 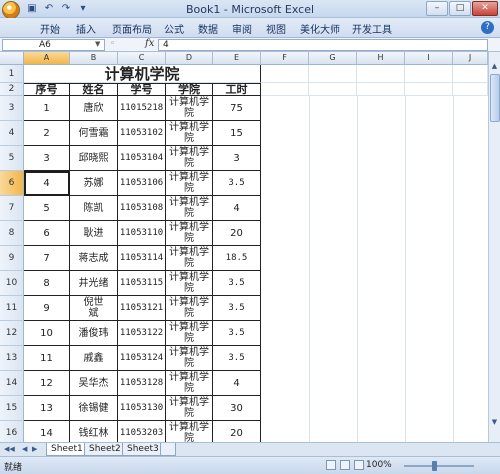 What do you see at coordinates (237, 208) in the screenshot?
I see `cell-hours: 4` at bounding box center [237, 208].